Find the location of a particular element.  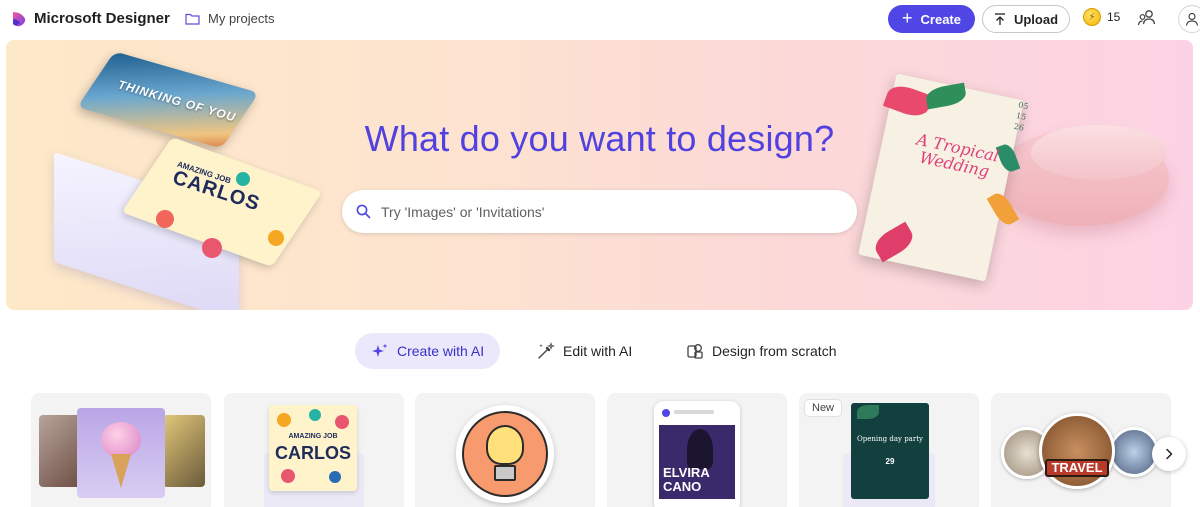

opening-day-invite-image: Opening day party 29 is located at coordinates (890, 451).